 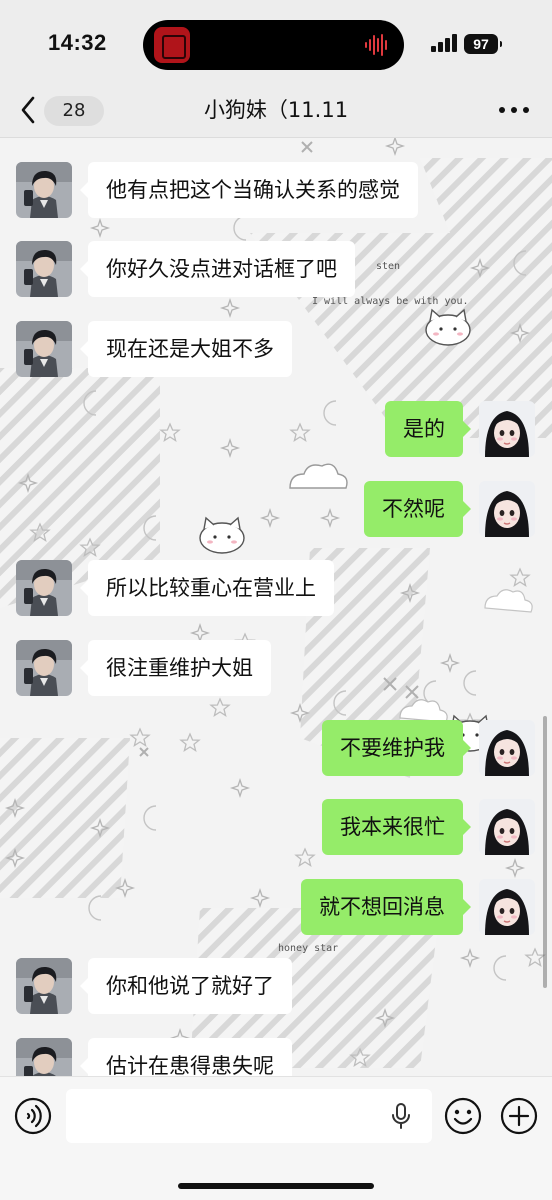 What do you see at coordinates (276, 908) in the screenshot?
I see `message-outgoing: 就不想回消息` at bounding box center [276, 908].